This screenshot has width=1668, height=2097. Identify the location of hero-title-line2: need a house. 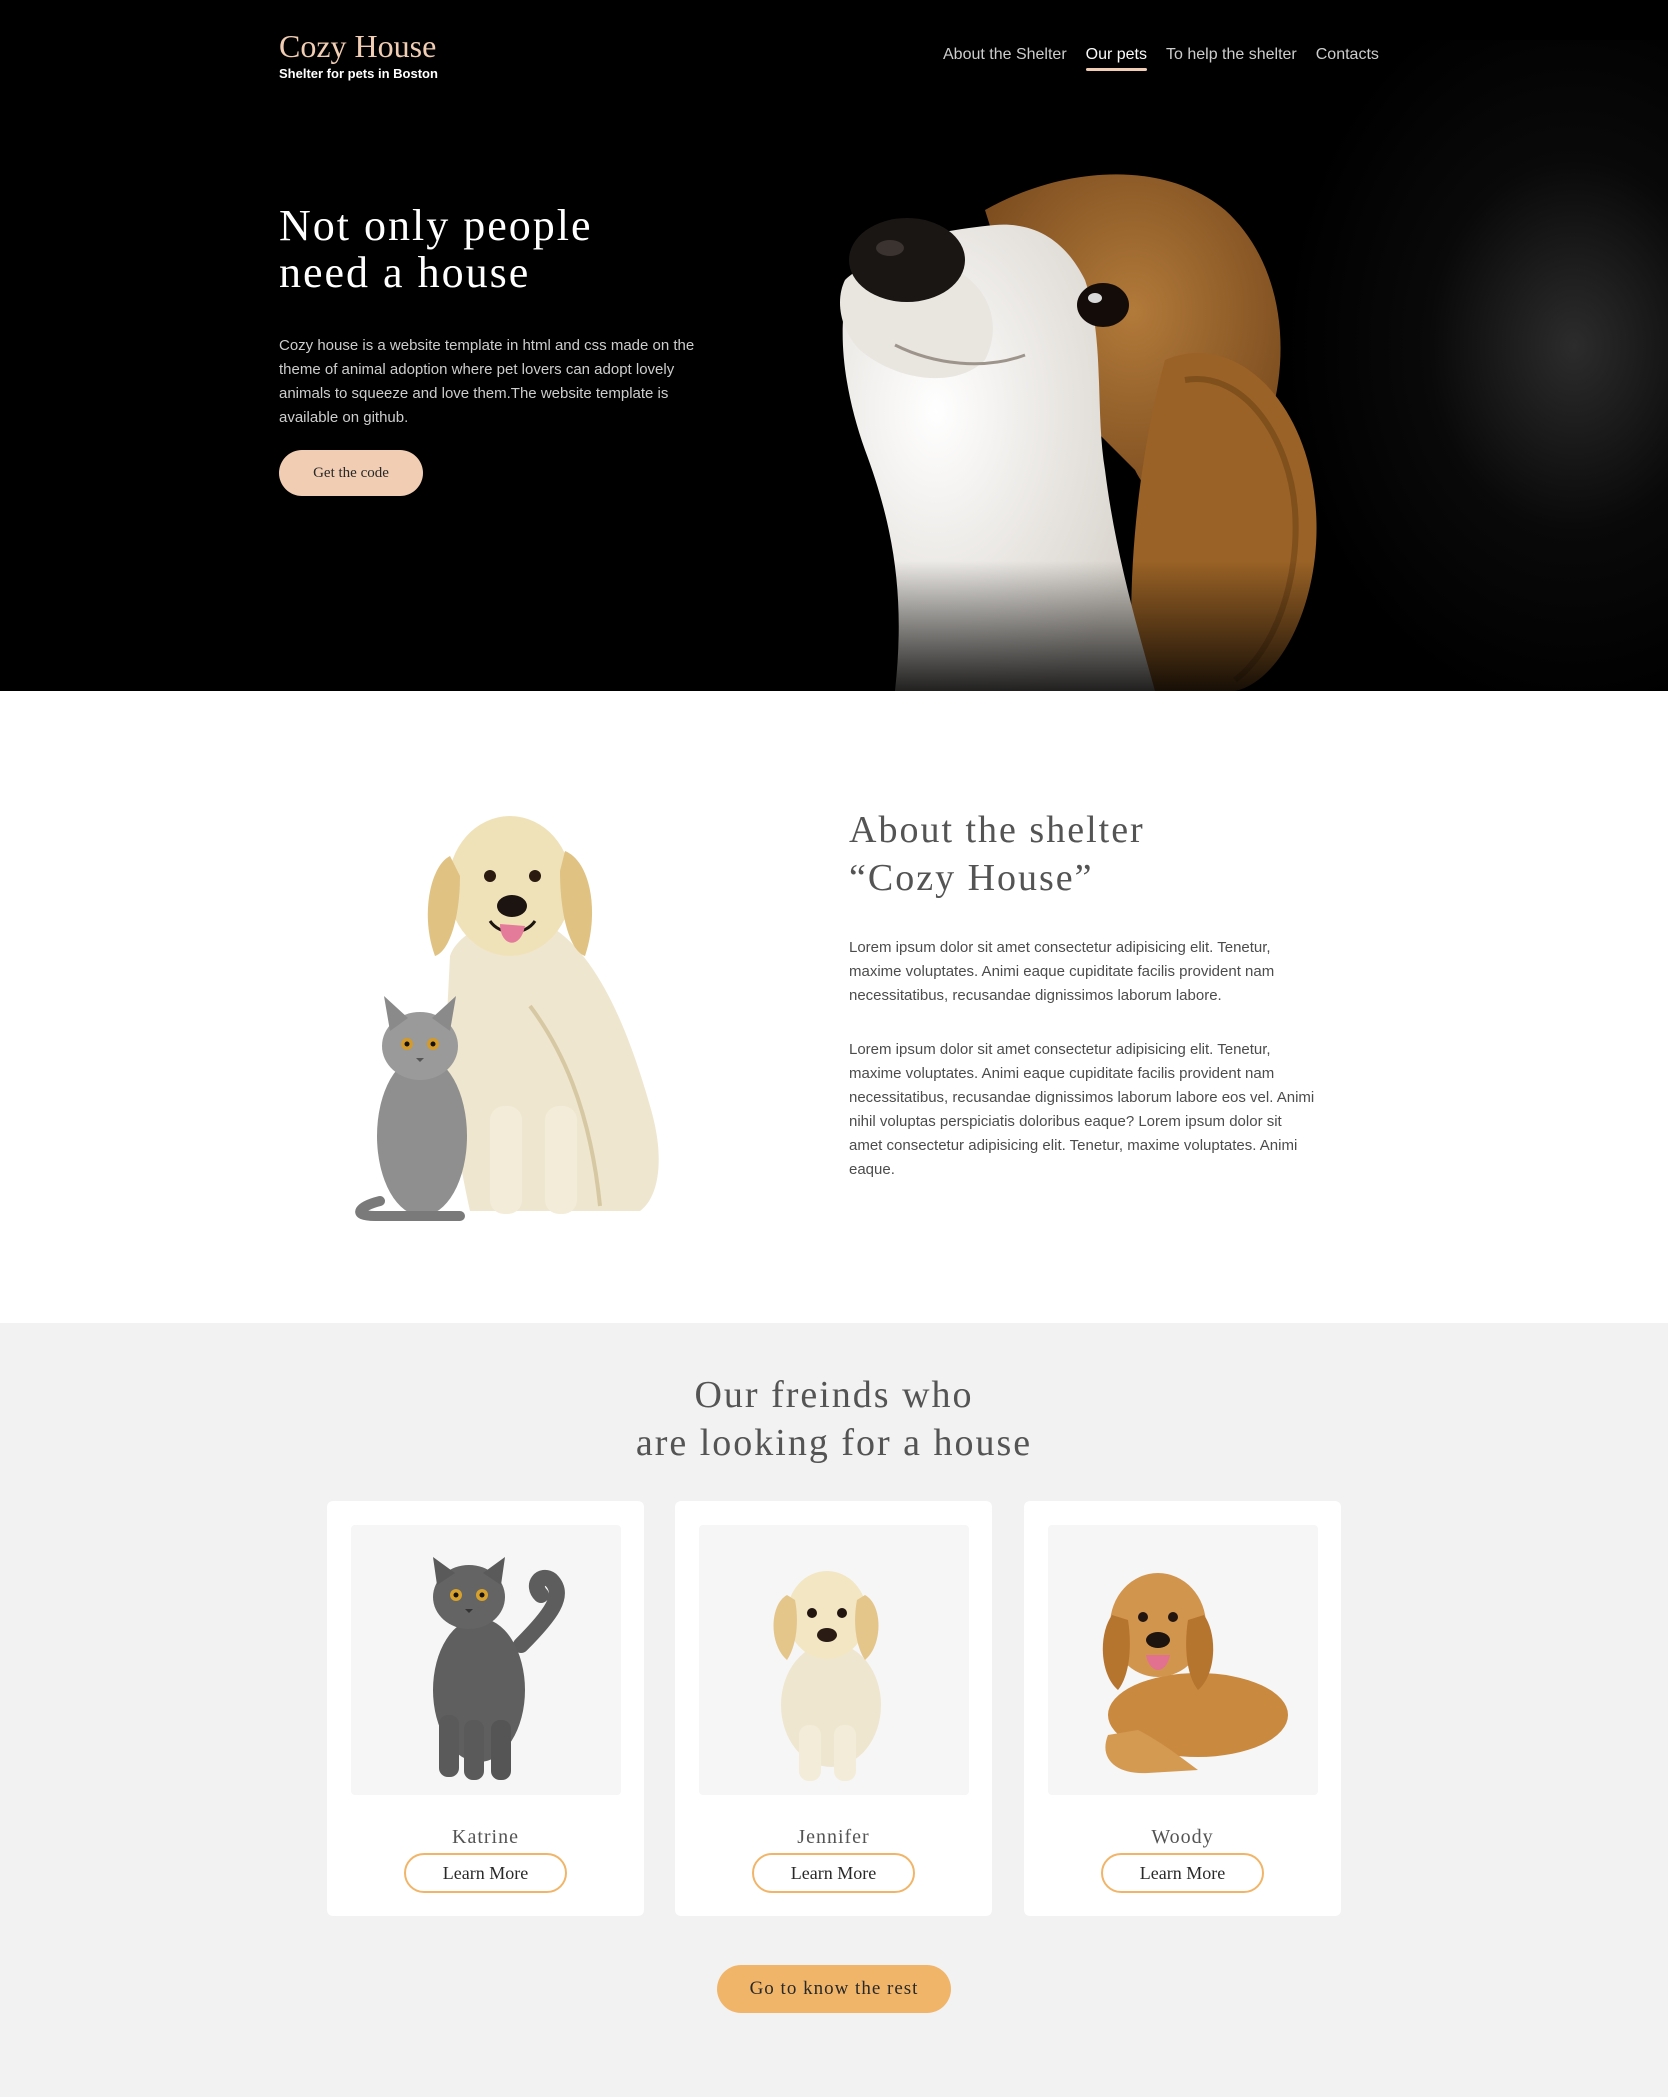
(405, 272).